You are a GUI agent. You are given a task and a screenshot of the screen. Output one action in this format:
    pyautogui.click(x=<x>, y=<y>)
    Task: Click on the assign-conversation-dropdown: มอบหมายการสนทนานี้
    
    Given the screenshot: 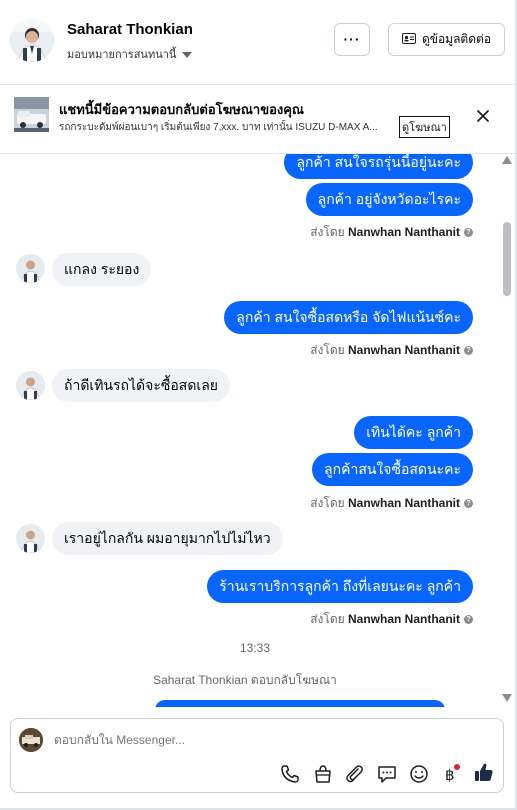 What is the action you would take?
    pyautogui.click(x=130, y=54)
    